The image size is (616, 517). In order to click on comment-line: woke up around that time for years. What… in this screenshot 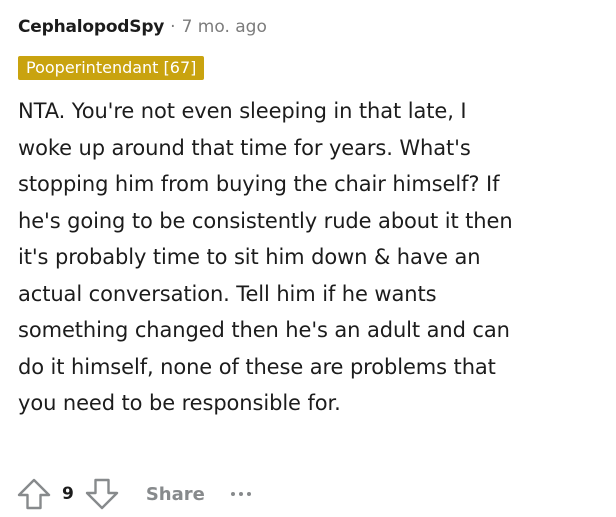, I will do `click(244, 147)`.